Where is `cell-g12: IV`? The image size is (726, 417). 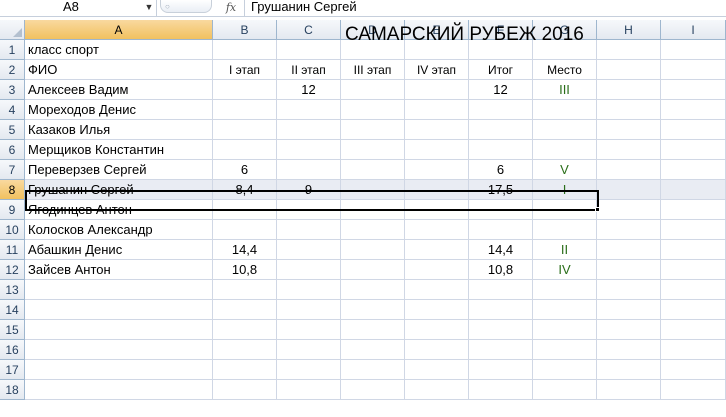 cell-g12: IV is located at coordinates (565, 270).